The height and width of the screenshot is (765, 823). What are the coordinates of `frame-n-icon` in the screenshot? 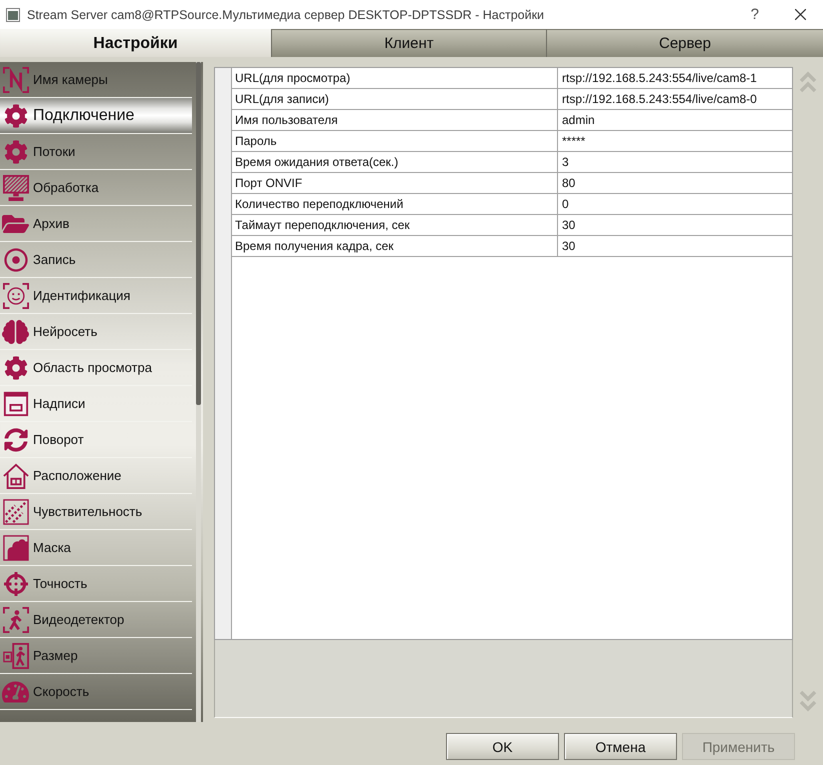 It's located at (15, 79).